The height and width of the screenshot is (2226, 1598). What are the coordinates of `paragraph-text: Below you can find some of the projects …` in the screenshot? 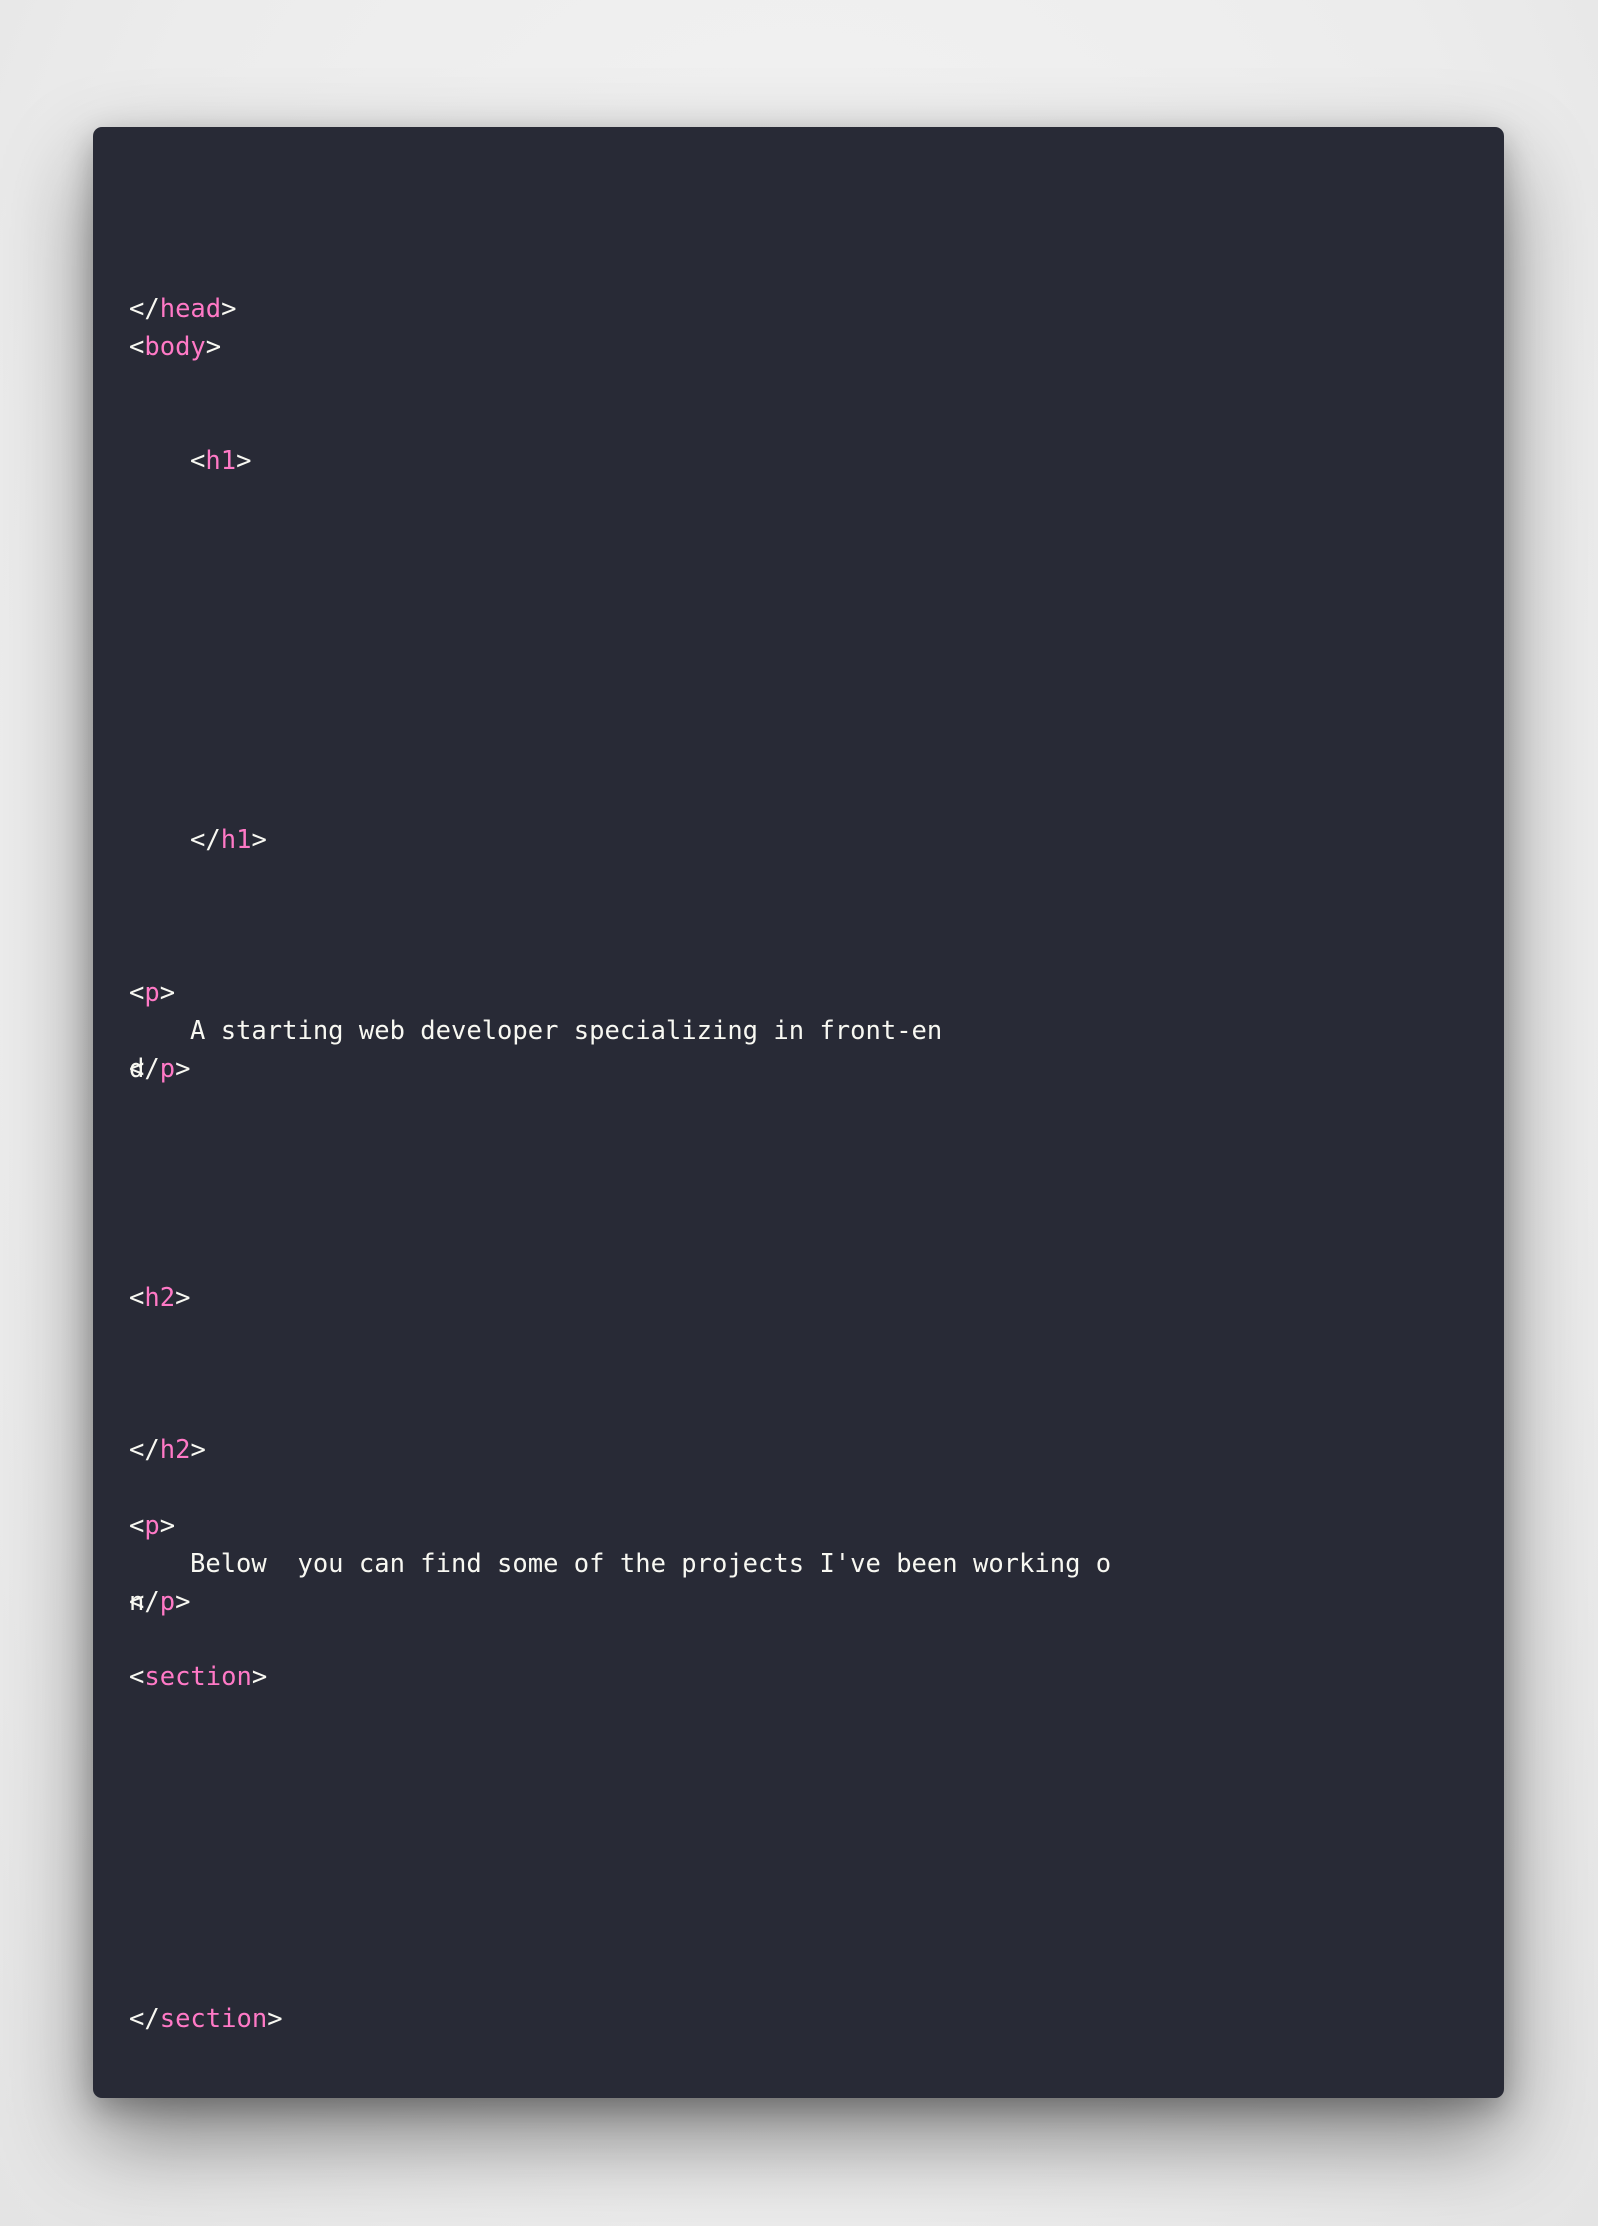 It's located at (651, 1564).